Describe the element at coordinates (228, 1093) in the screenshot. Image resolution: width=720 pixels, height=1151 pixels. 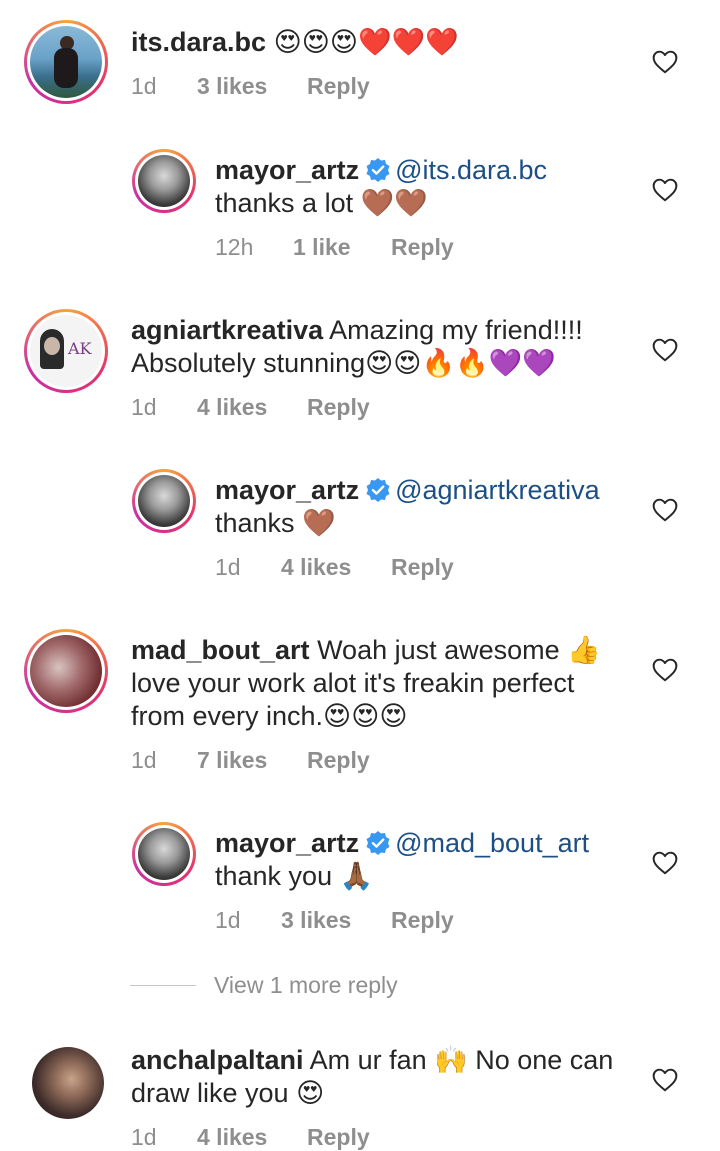
I see `comment-text: draw like you 😍` at that location.